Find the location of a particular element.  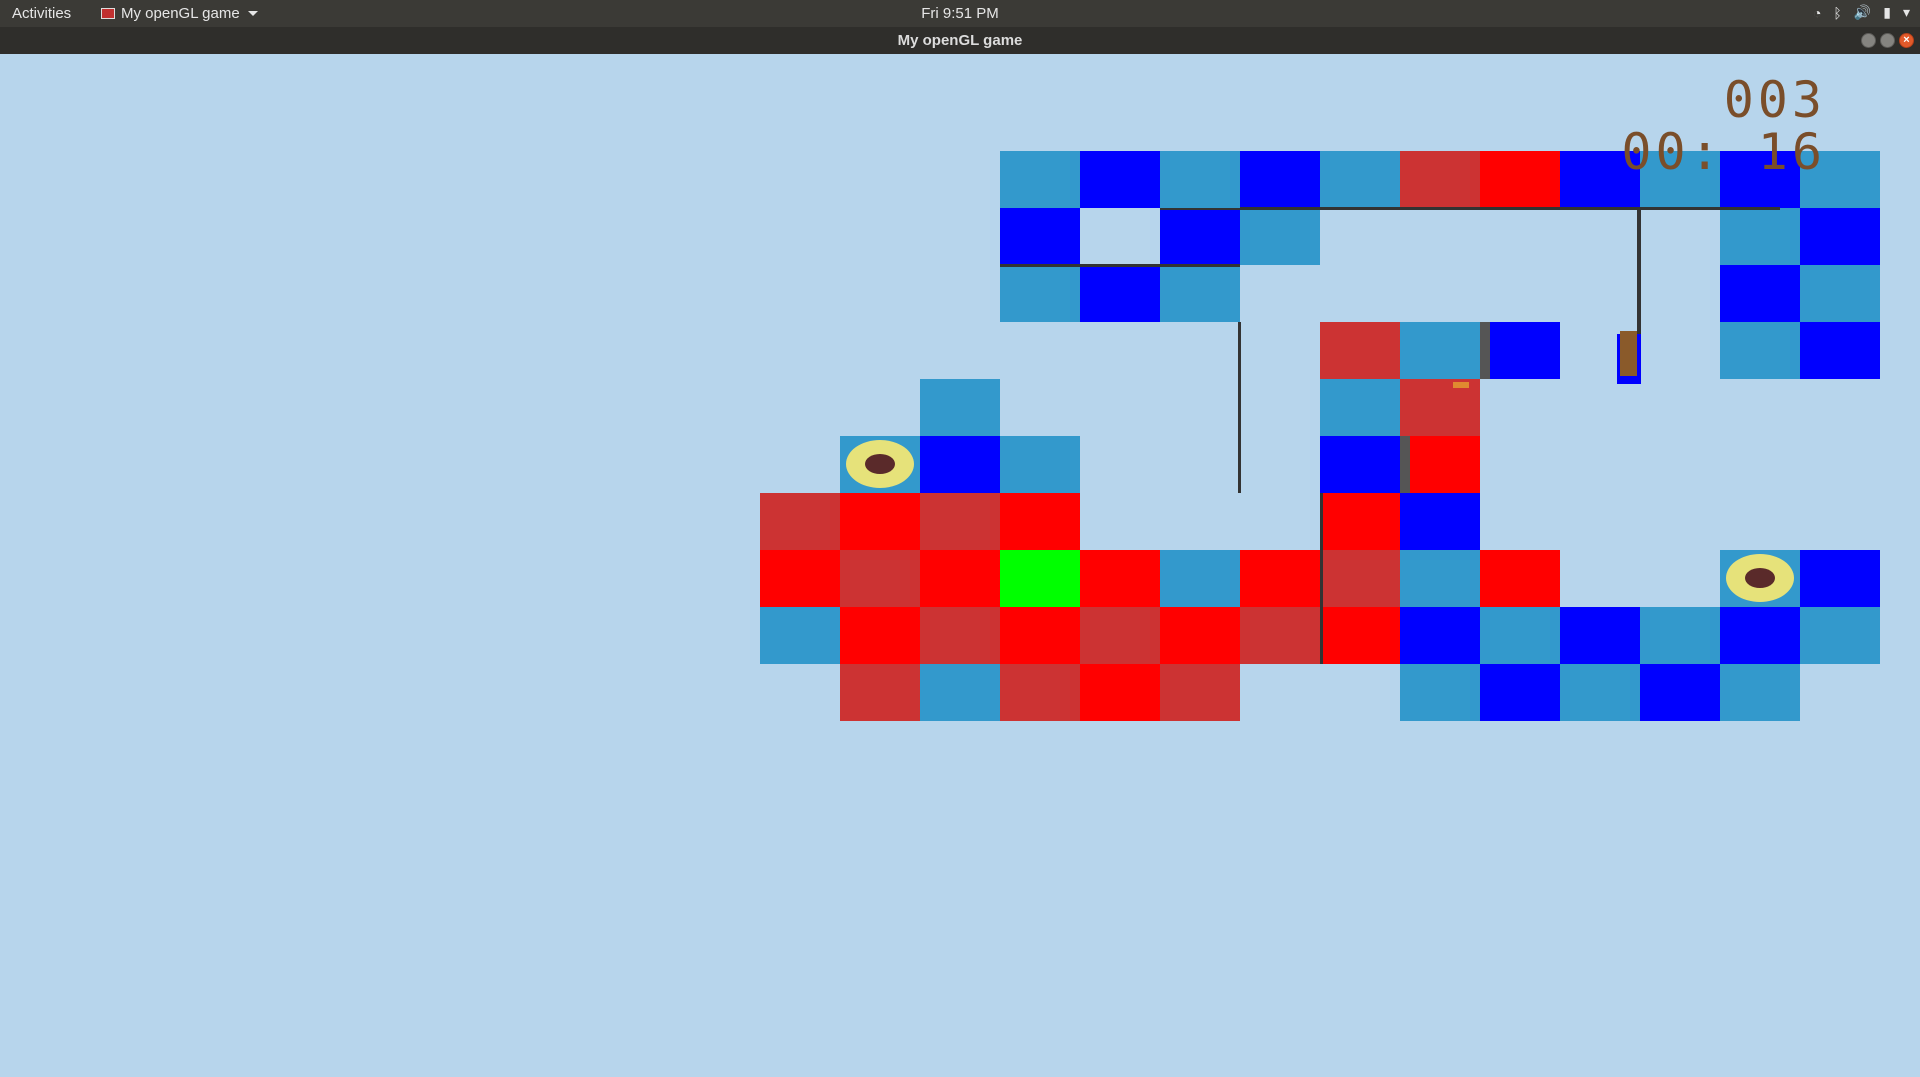

window-title: My openGL game is located at coordinates (960, 40).